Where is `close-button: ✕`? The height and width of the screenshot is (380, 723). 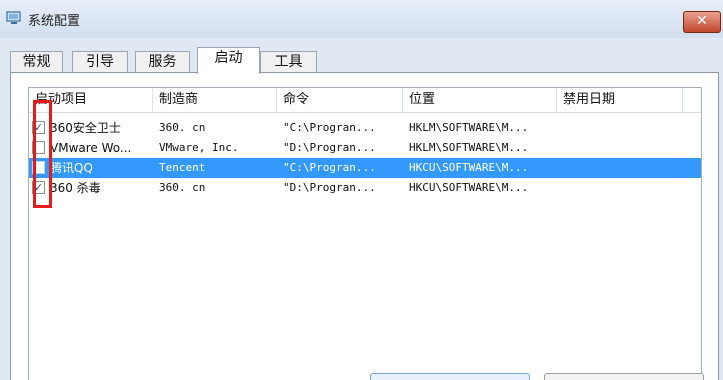
close-button: ✕ is located at coordinates (702, 22).